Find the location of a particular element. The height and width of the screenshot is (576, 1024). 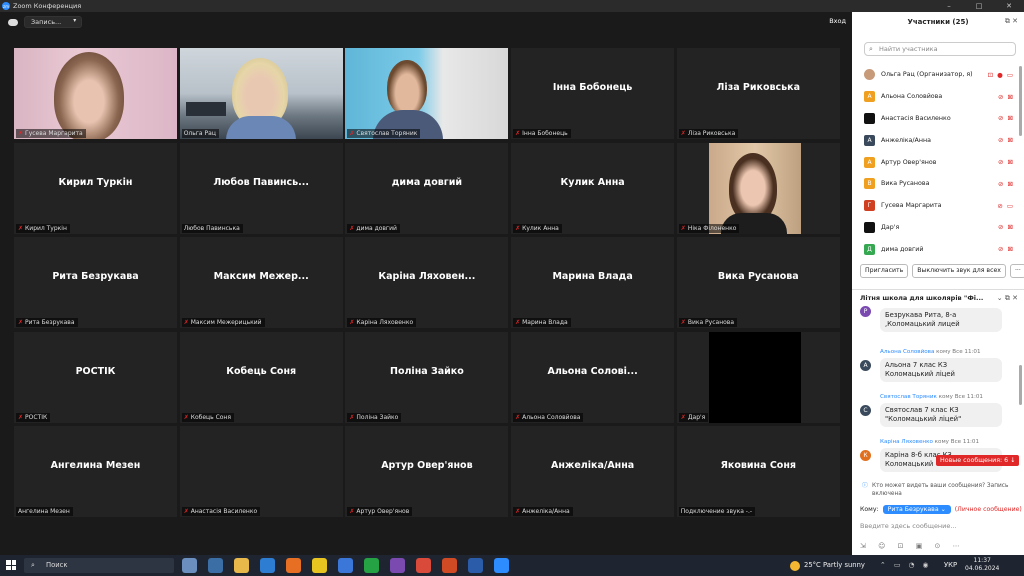

video-tile: Рита Безрукава ✗ Рита Безрукава is located at coordinates (95, 283).